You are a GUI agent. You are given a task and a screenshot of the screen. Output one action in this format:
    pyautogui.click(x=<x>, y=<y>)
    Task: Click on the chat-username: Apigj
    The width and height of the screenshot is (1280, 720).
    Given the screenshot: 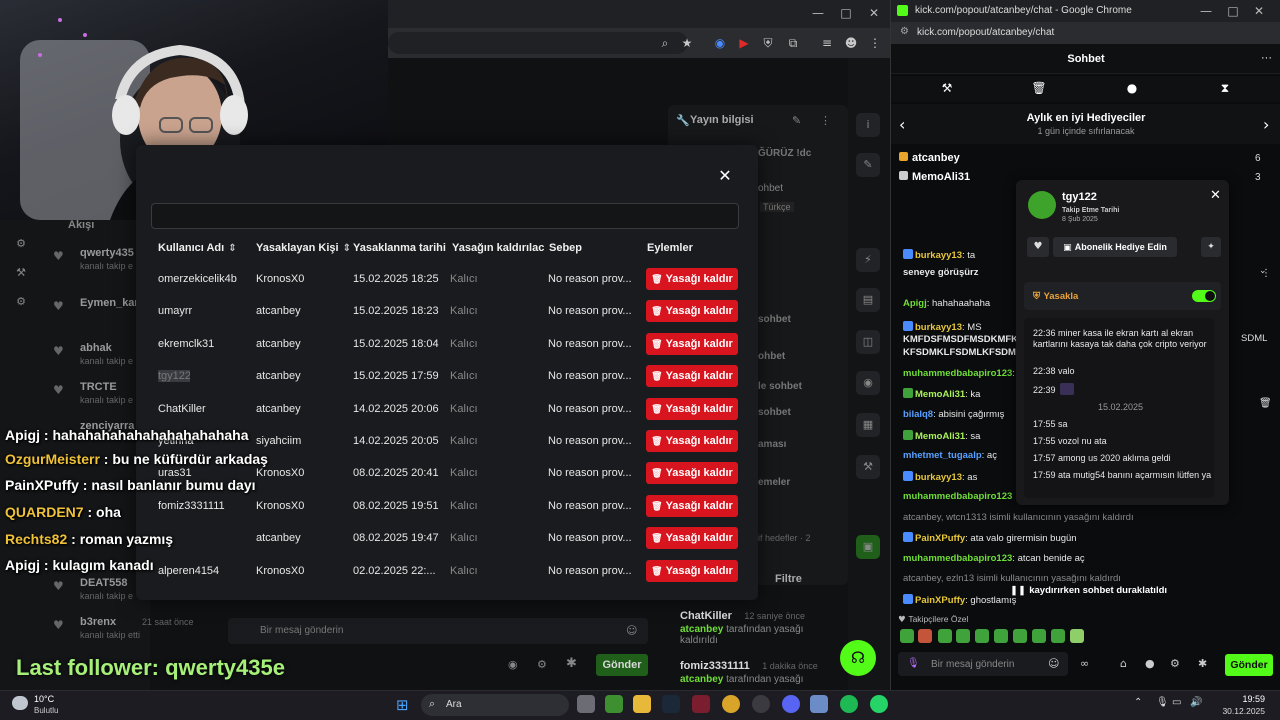 What is the action you would take?
    pyautogui.click(x=915, y=303)
    